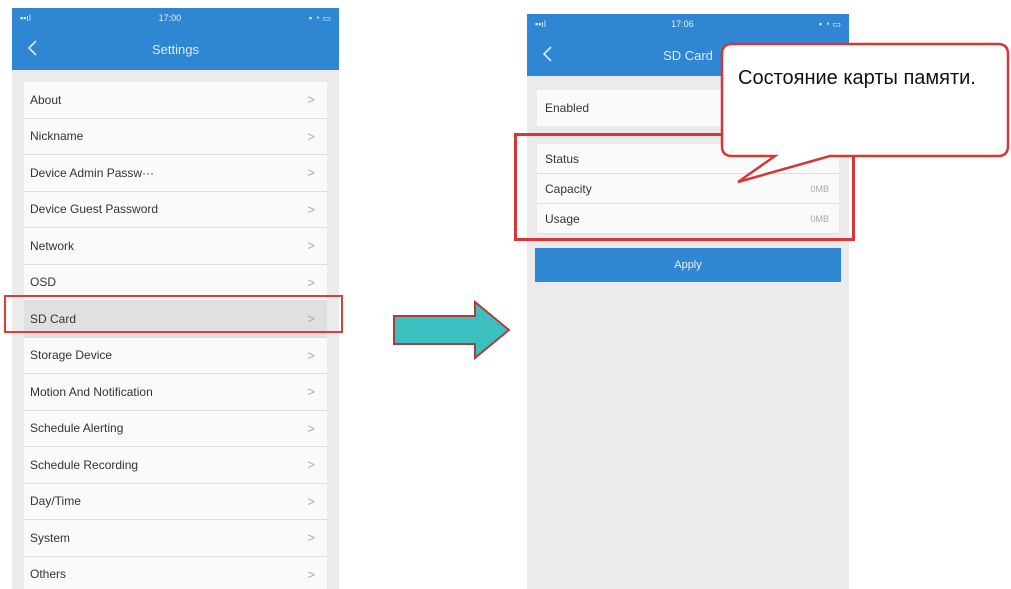 Image resolution: width=1011 pixels, height=589 pixels. What do you see at coordinates (55, 501) in the screenshot?
I see `list-item-label: Day/Time` at bounding box center [55, 501].